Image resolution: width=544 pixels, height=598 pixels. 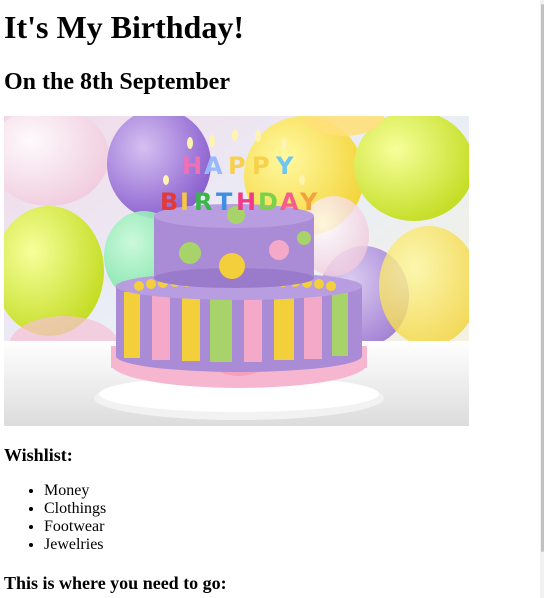 I want to click on wishlist-item: Jewelries, so click(x=289, y=545).